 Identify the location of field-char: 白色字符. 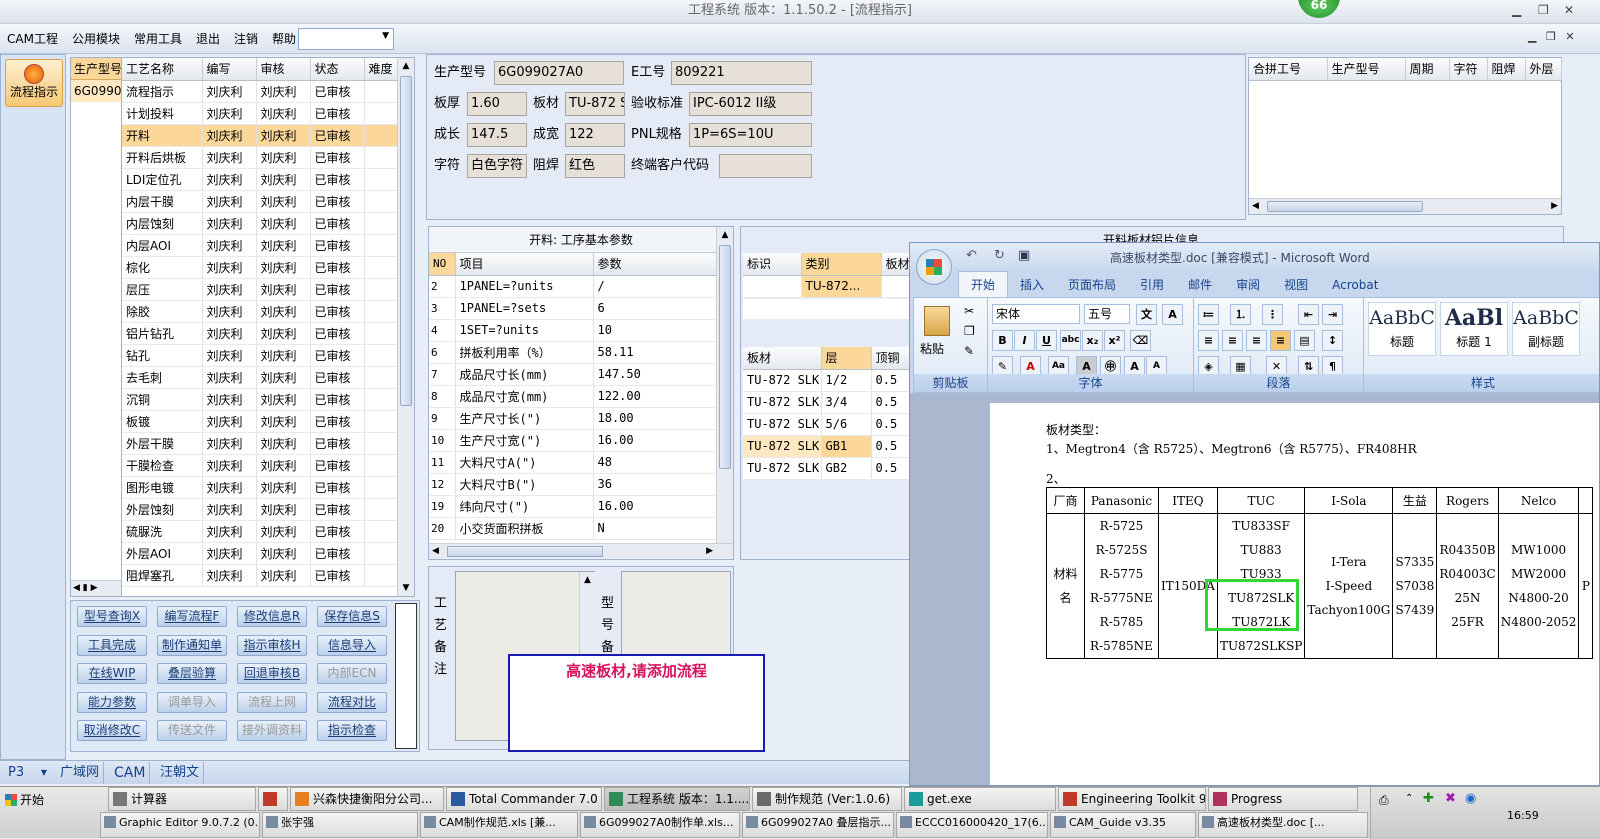
(497, 166).